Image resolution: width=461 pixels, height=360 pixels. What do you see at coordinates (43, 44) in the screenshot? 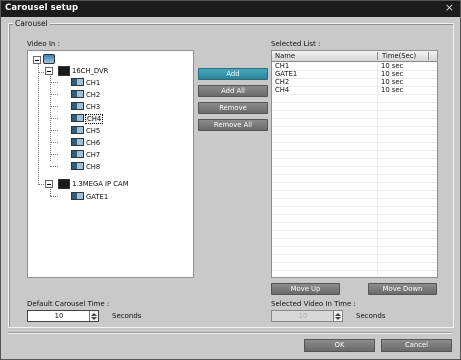
I see `video-in-label: Video In :` at bounding box center [43, 44].